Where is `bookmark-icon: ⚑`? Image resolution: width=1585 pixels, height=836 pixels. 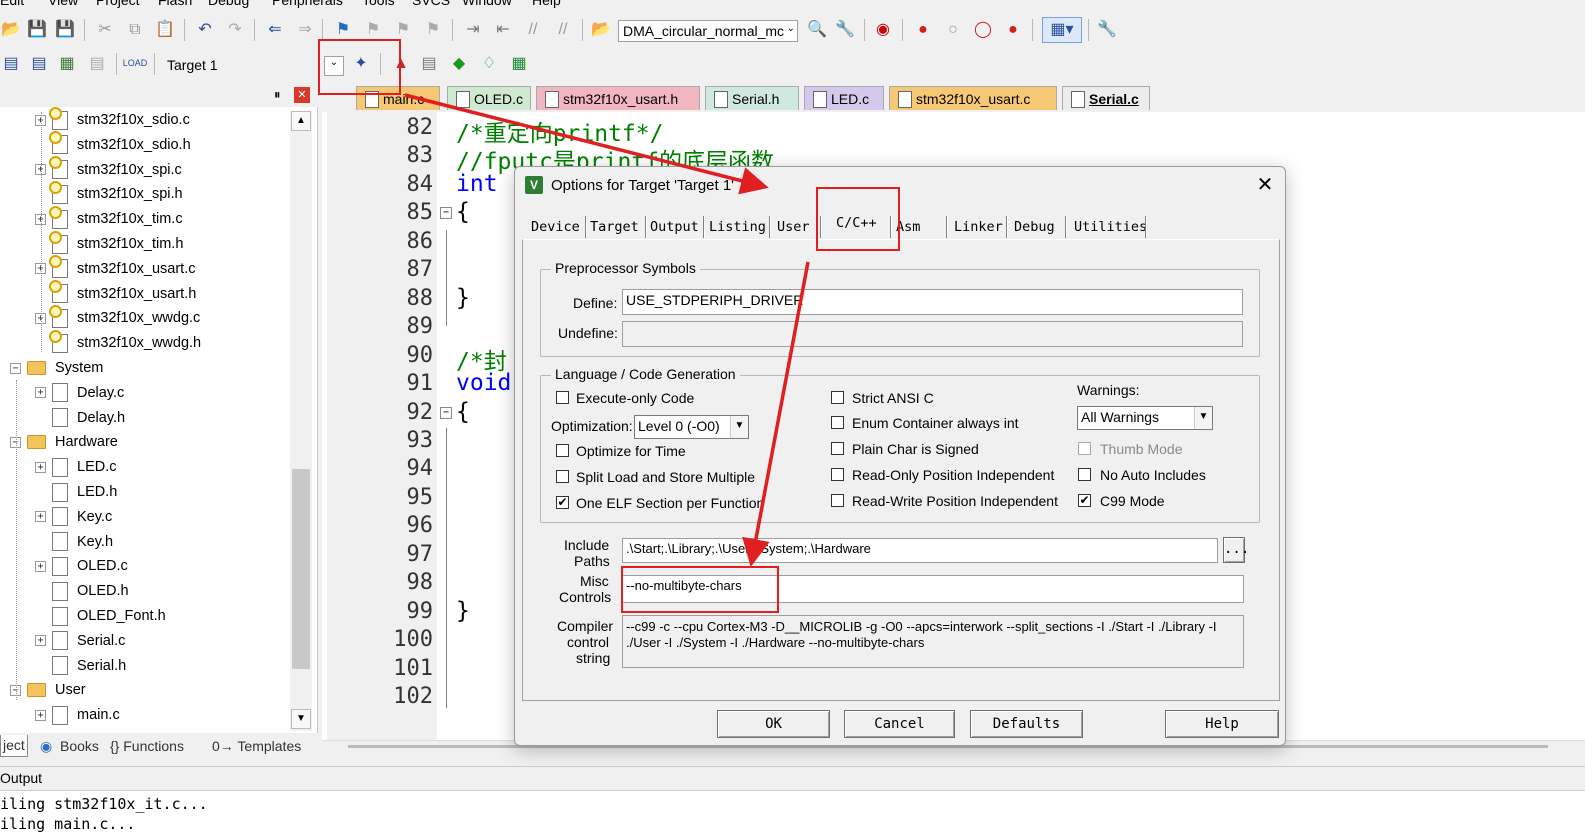 bookmark-icon: ⚑ is located at coordinates (343, 30).